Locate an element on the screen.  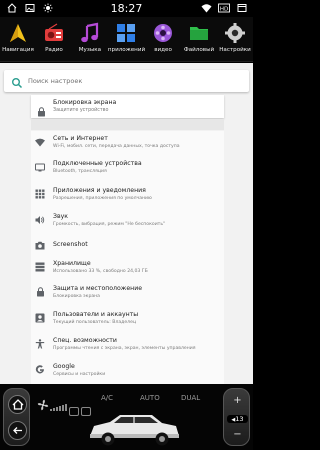
dock-app-settings: Настройки is located at coordinates (235, 39).